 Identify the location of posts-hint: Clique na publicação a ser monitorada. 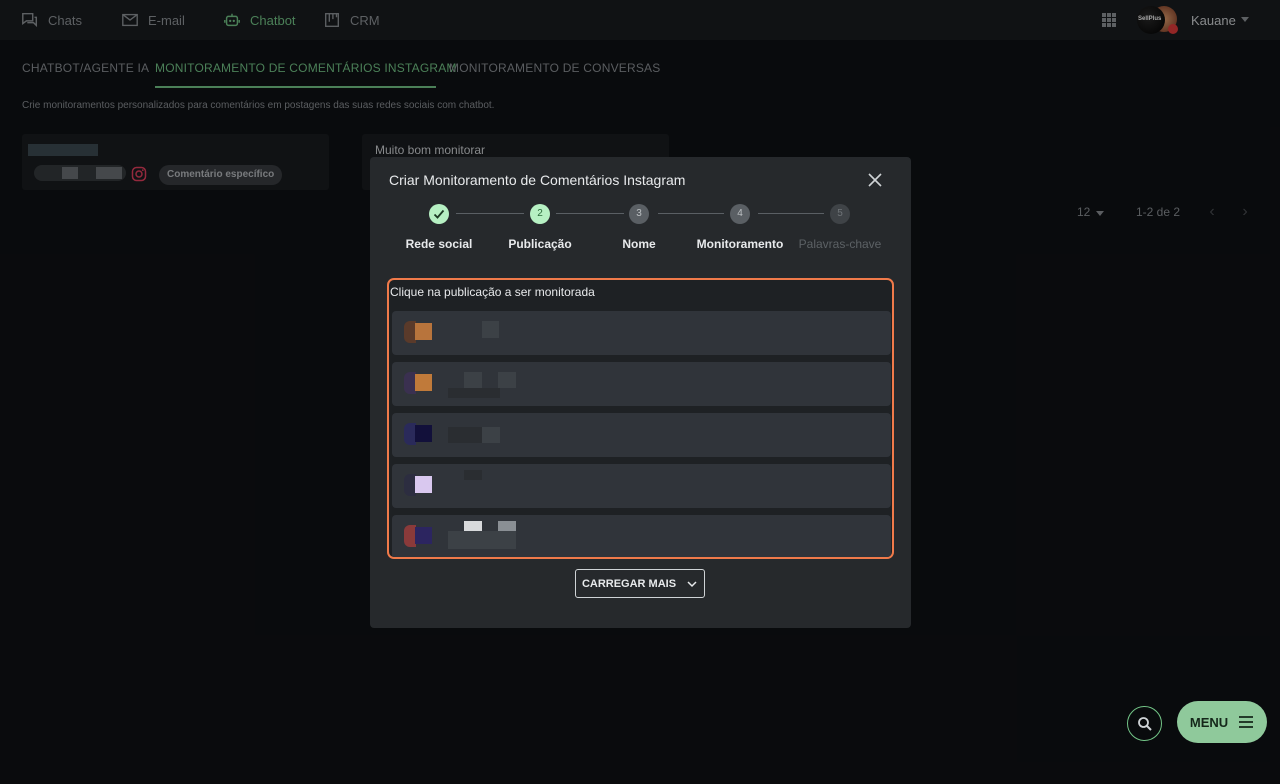
(492, 292).